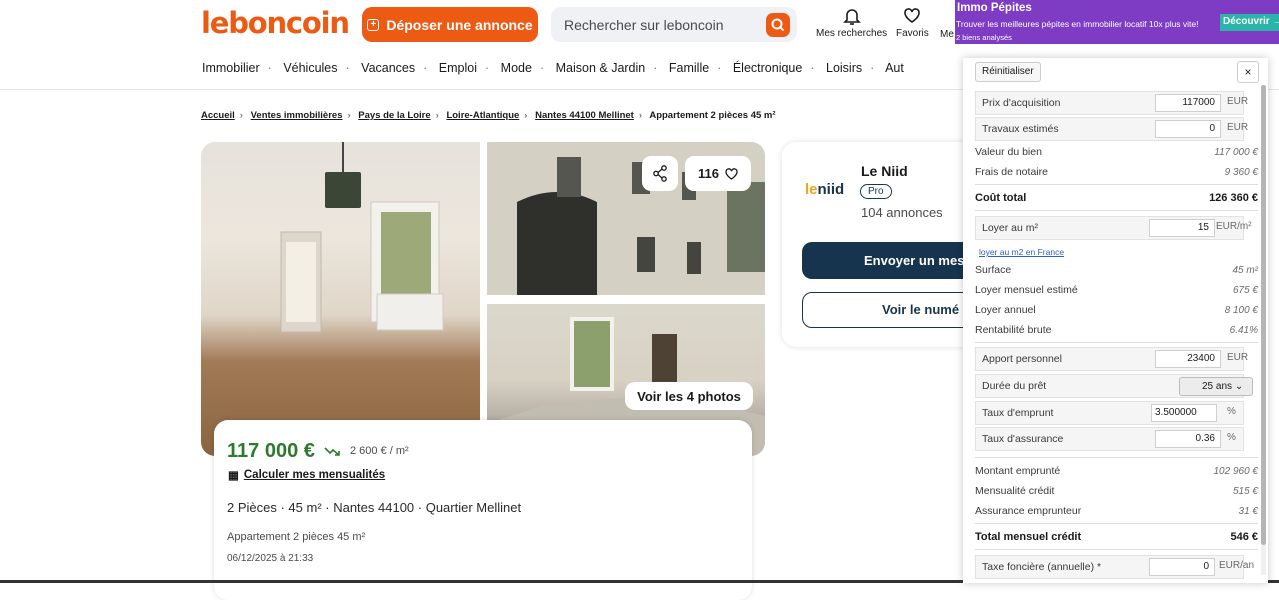 Image resolution: width=1279 pixels, height=600 pixels. What do you see at coordinates (1248, 72) in the screenshot?
I see `close-icon: ×` at bounding box center [1248, 72].